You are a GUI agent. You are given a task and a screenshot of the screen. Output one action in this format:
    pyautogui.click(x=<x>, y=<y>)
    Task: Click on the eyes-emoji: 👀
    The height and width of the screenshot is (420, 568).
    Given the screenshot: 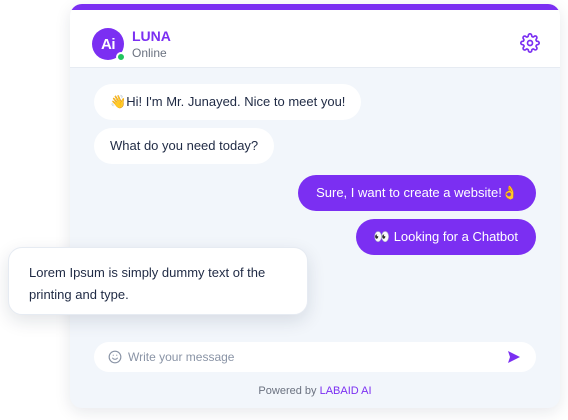 What is the action you would take?
    pyautogui.click(x=382, y=236)
    